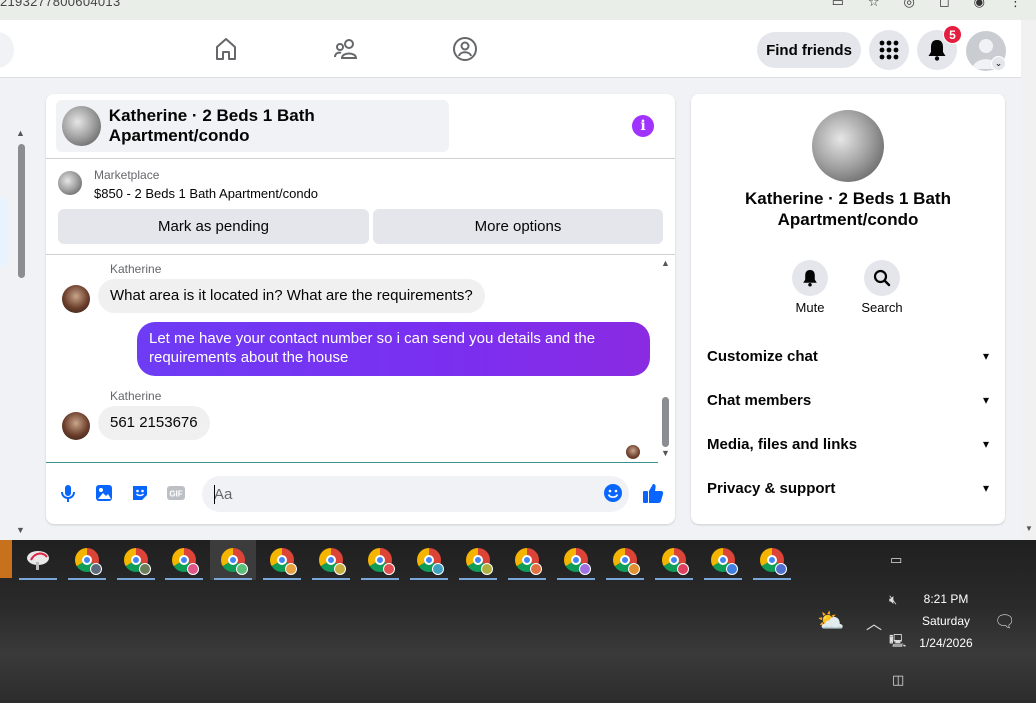 This screenshot has height=703, width=1036. What do you see at coordinates (1028, 280) in the screenshot?
I see `page-scrollbar: ▼` at bounding box center [1028, 280].